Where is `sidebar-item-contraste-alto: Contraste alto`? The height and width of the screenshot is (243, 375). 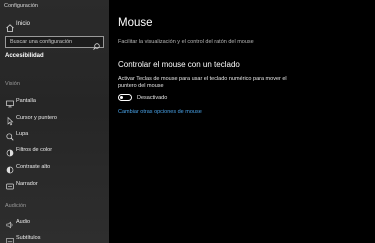
sidebar-item-contraste-alto: Contraste alto is located at coordinates (54, 167).